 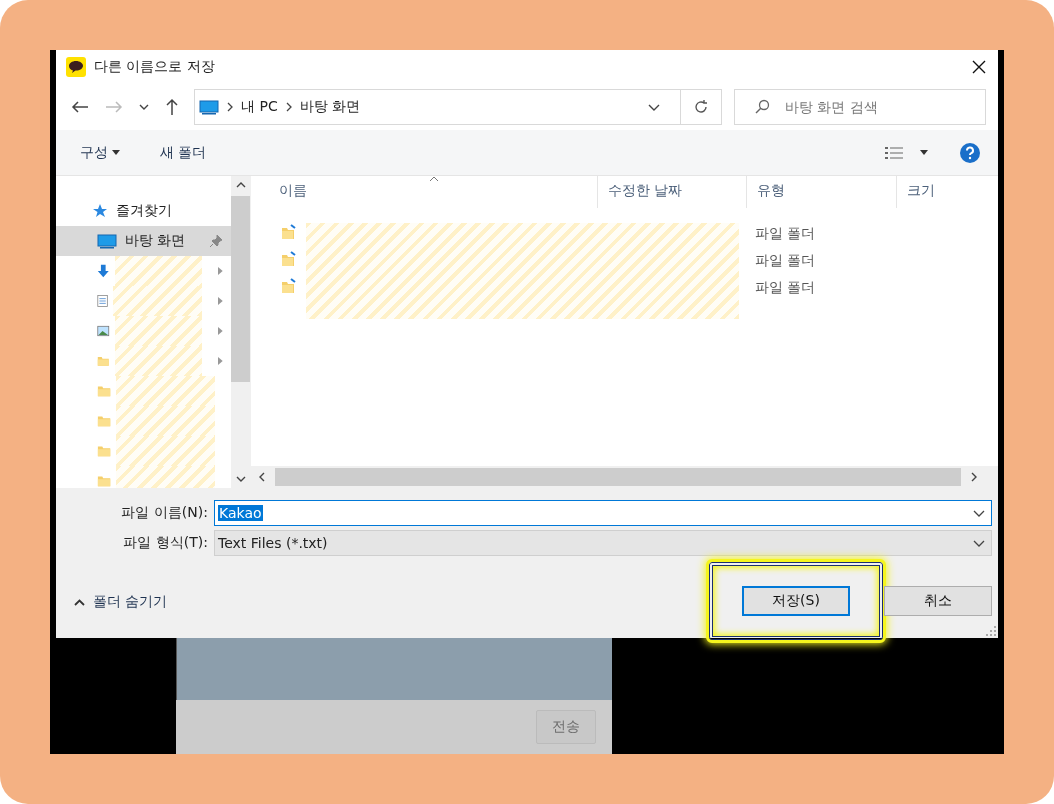 What do you see at coordinates (155, 241) in the screenshot?
I see `sidebar-label: 바탕 화면` at bounding box center [155, 241].